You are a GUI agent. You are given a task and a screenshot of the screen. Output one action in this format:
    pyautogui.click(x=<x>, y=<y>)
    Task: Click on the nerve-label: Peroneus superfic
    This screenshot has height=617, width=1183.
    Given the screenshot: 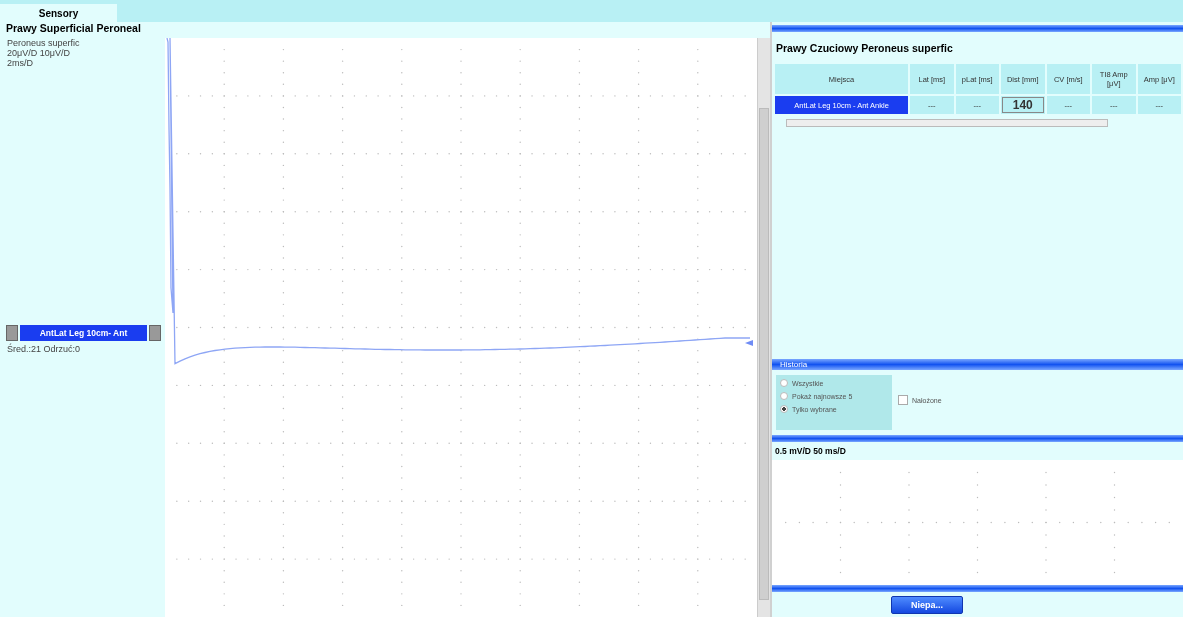 What is the action you would take?
    pyautogui.click(x=43, y=43)
    